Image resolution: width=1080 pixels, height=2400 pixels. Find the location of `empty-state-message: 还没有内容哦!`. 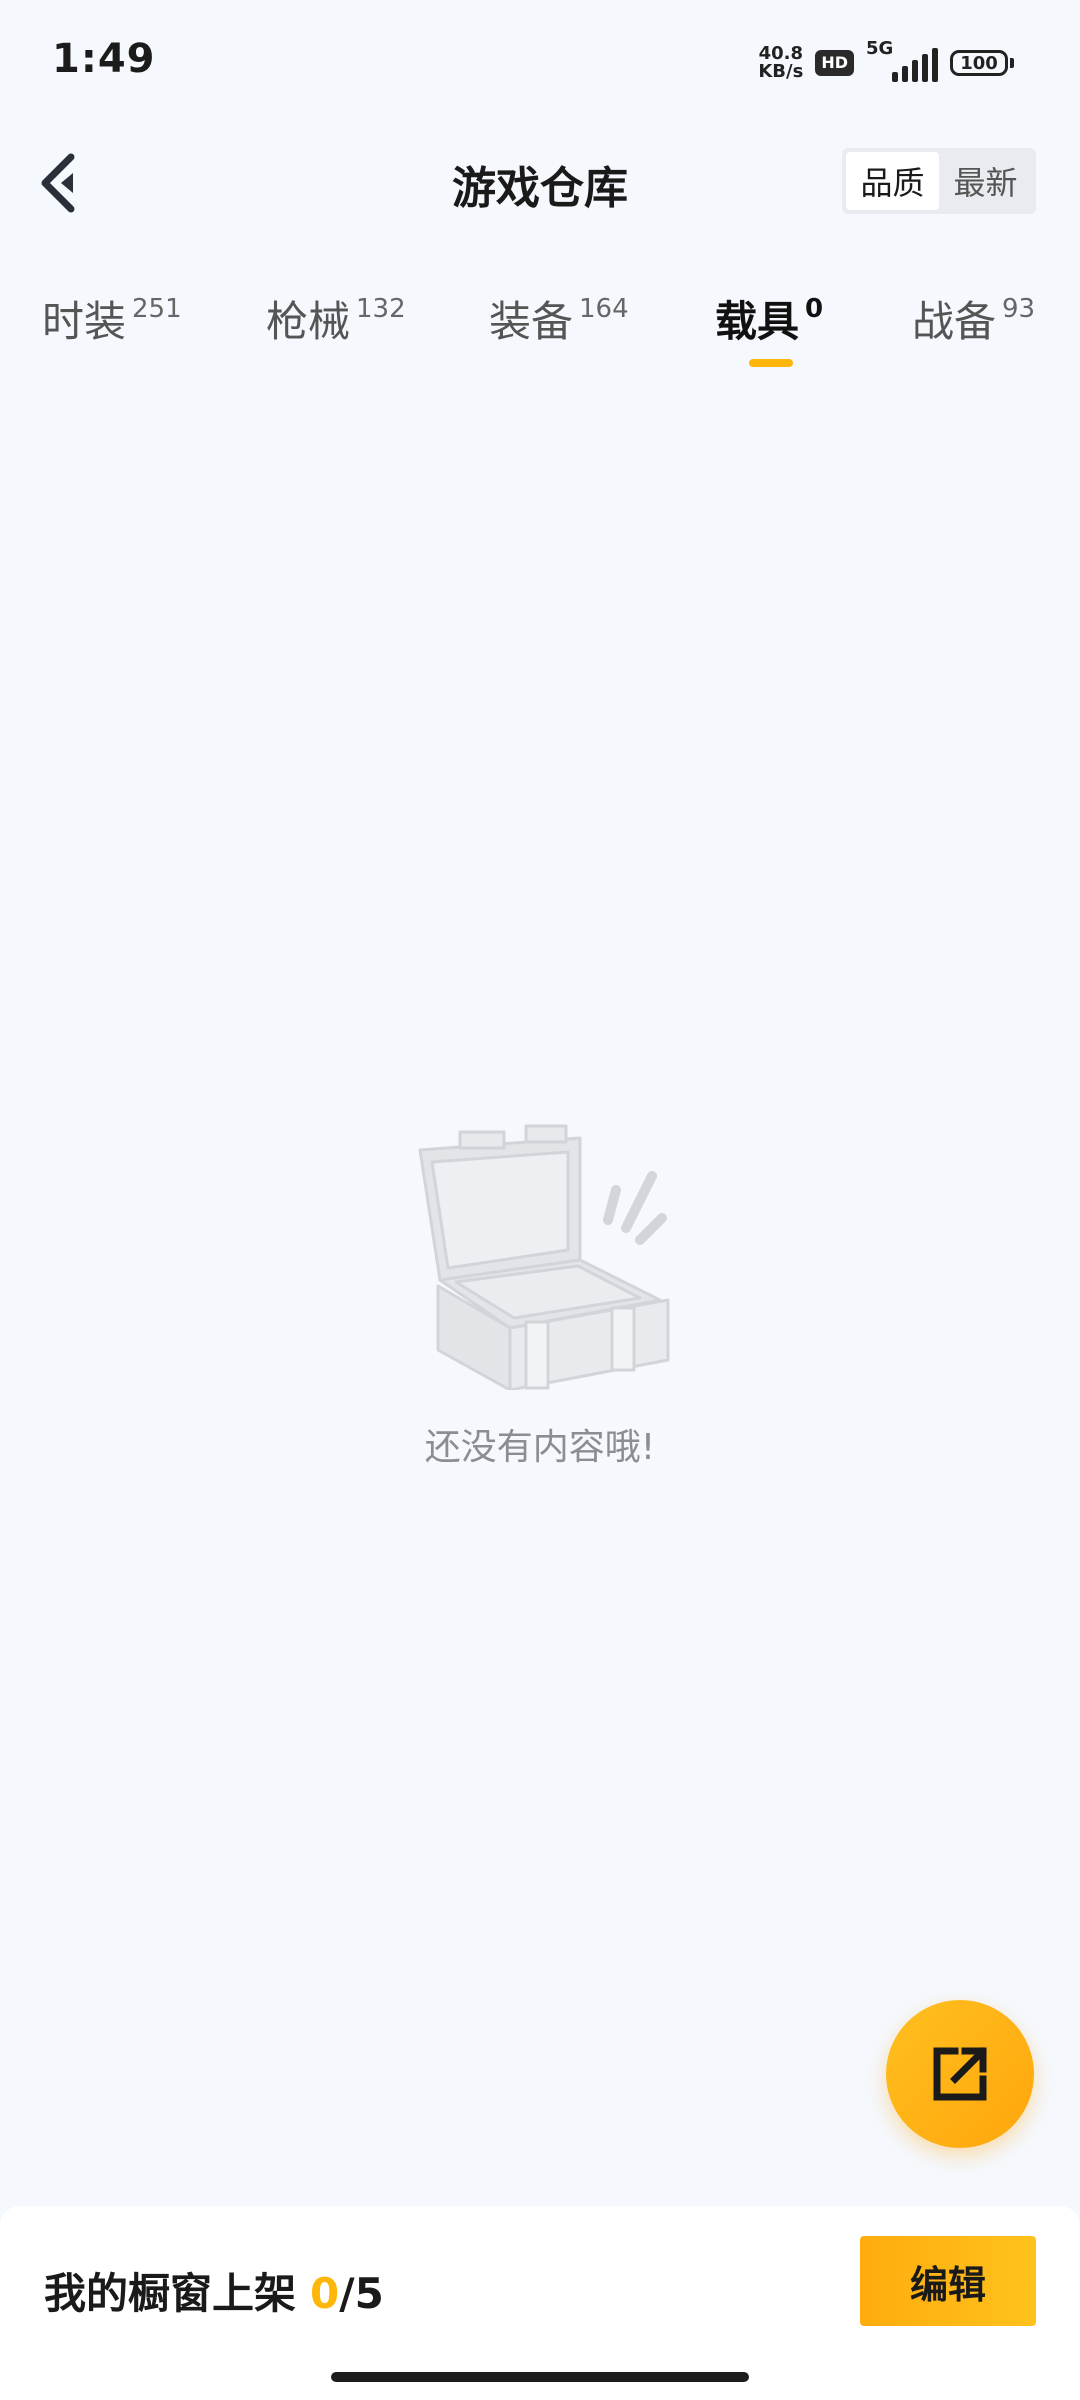

empty-state-message: 还没有内容哦! is located at coordinates (540, 1447).